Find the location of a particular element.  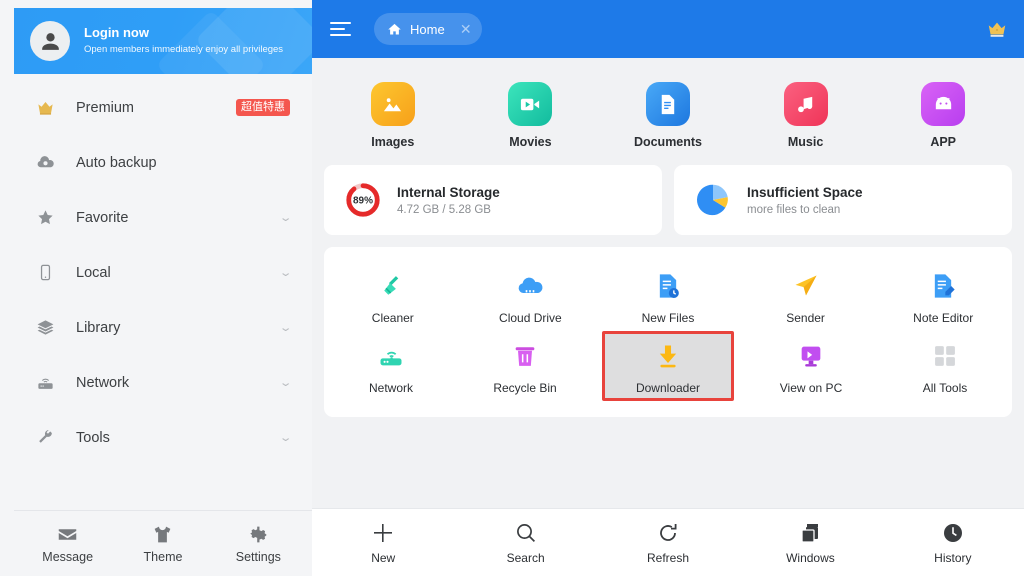

bottom-refresh: Refresh is located at coordinates (668, 543).